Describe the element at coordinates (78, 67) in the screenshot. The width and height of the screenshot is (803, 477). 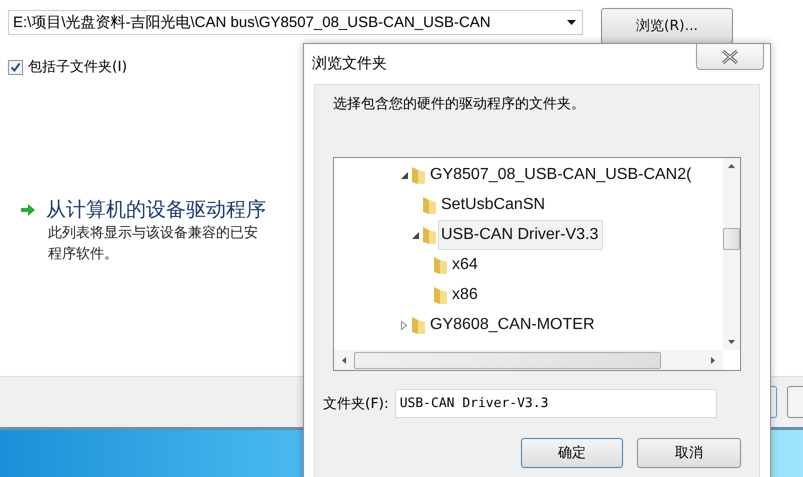
I see `checkbox-label: 包括子文件夹(I)` at that location.